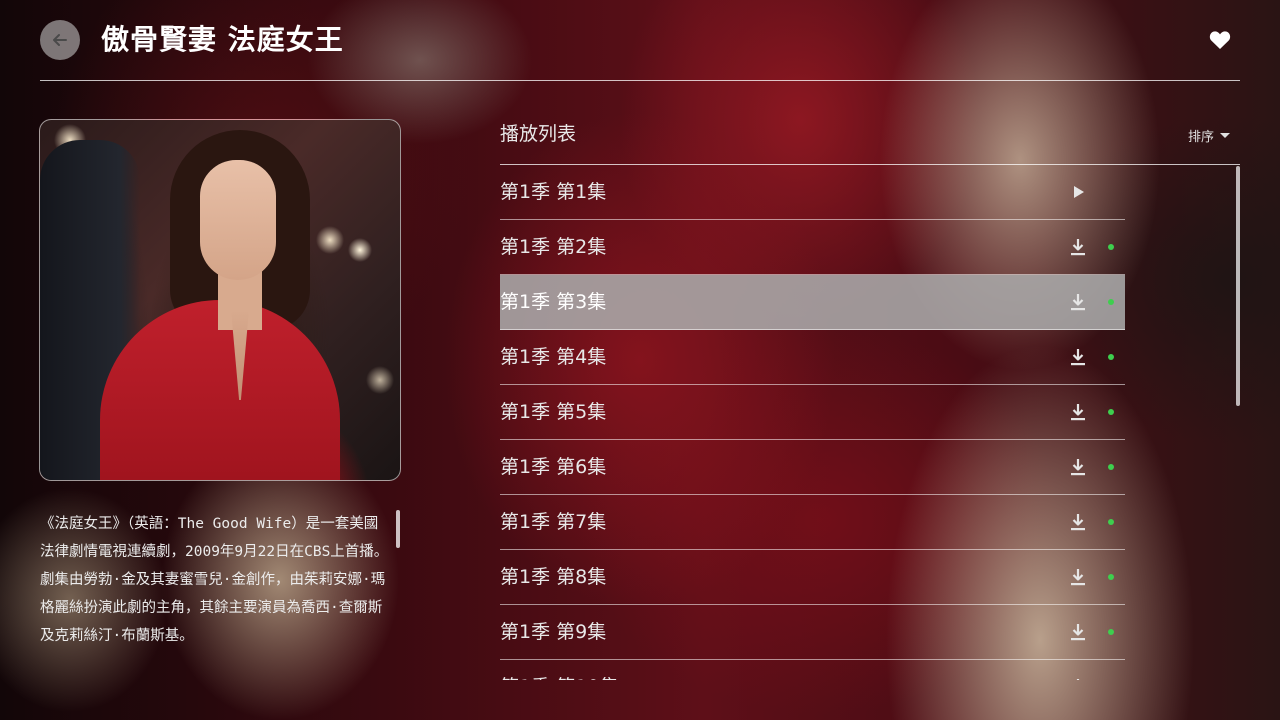 The width and height of the screenshot is (1280, 720). I want to click on episode-label: 第1季 第1集, so click(553, 192).